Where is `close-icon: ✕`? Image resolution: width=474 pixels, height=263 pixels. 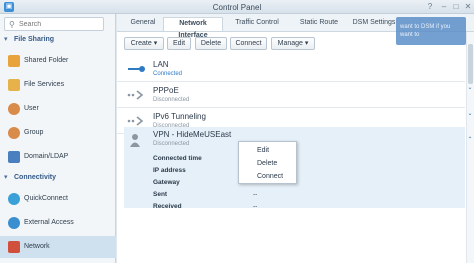
close-icon: ✕ is located at coordinates (468, 7).